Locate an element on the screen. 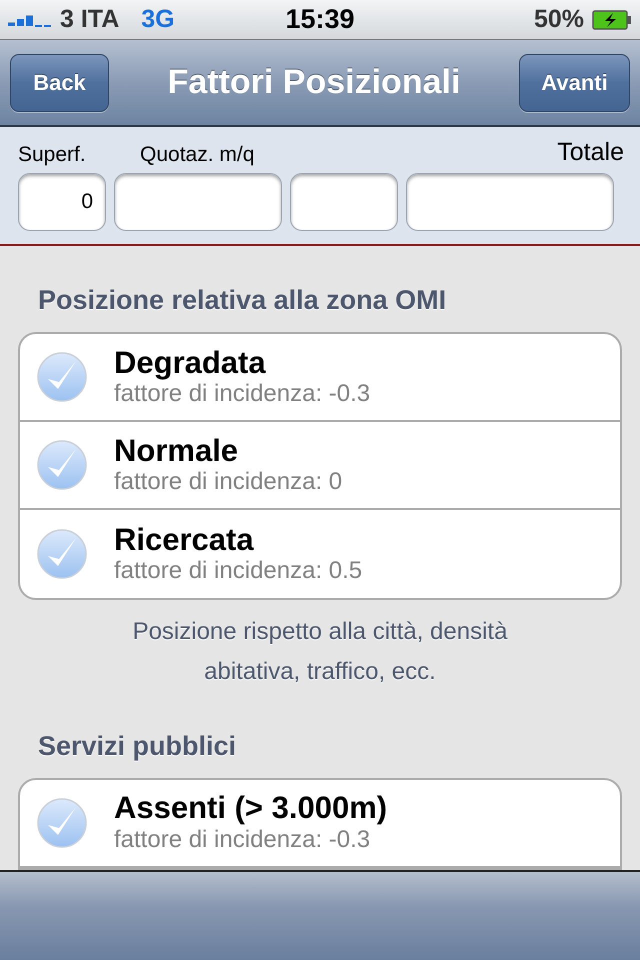  option-detail: fattore di incidenza: 0 is located at coordinates (228, 482).